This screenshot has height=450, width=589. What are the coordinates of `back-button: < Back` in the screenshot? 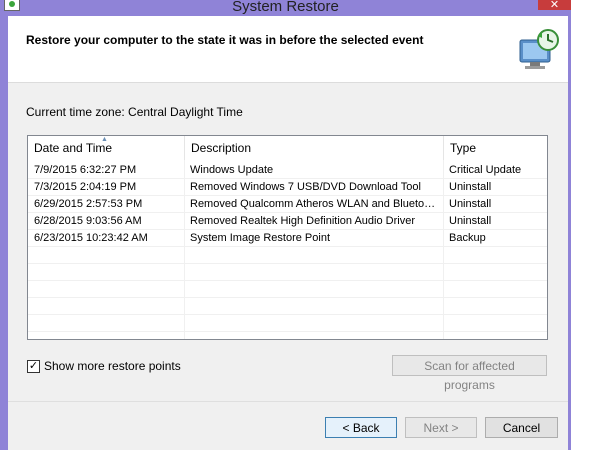 It's located at (361, 427).